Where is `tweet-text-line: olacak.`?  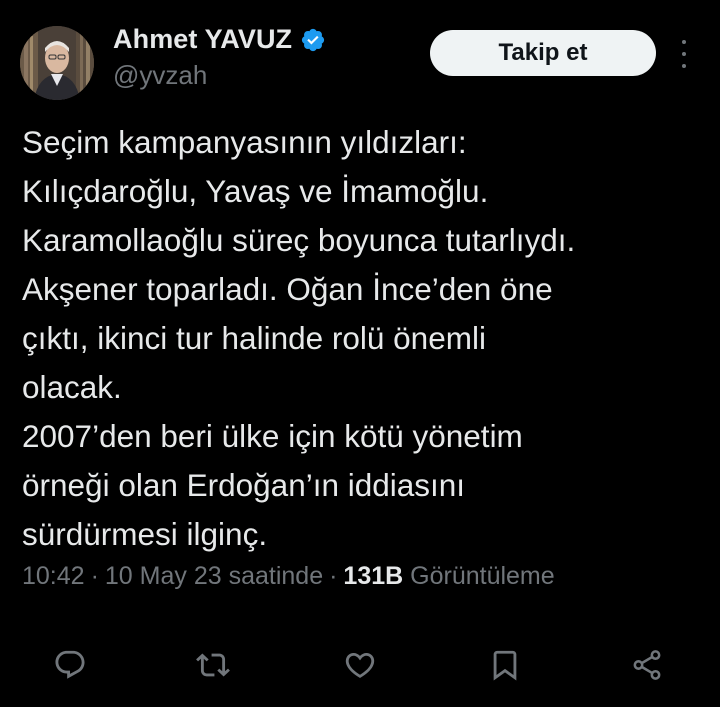
tweet-text-line: olacak. is located at coordinates (72, 387).